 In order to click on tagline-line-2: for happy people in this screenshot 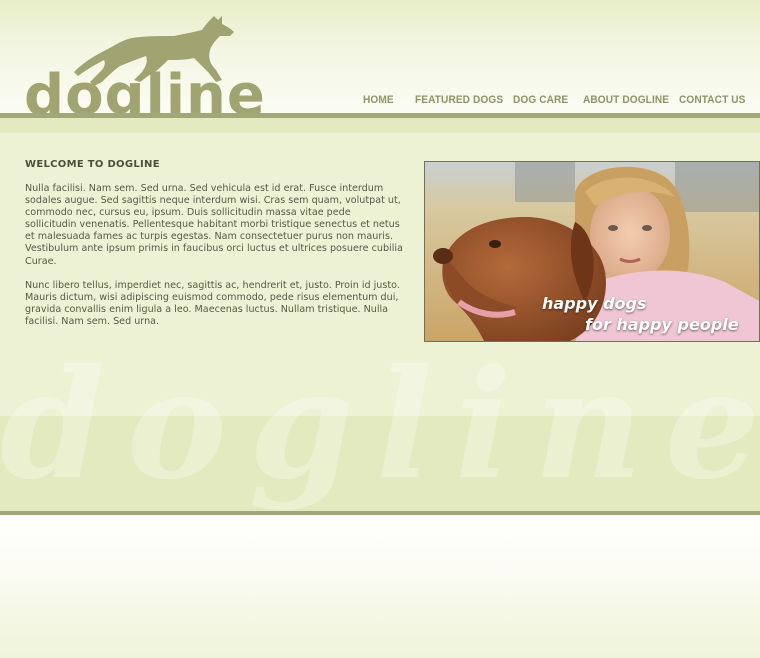, I will do `click(662, 324)`.